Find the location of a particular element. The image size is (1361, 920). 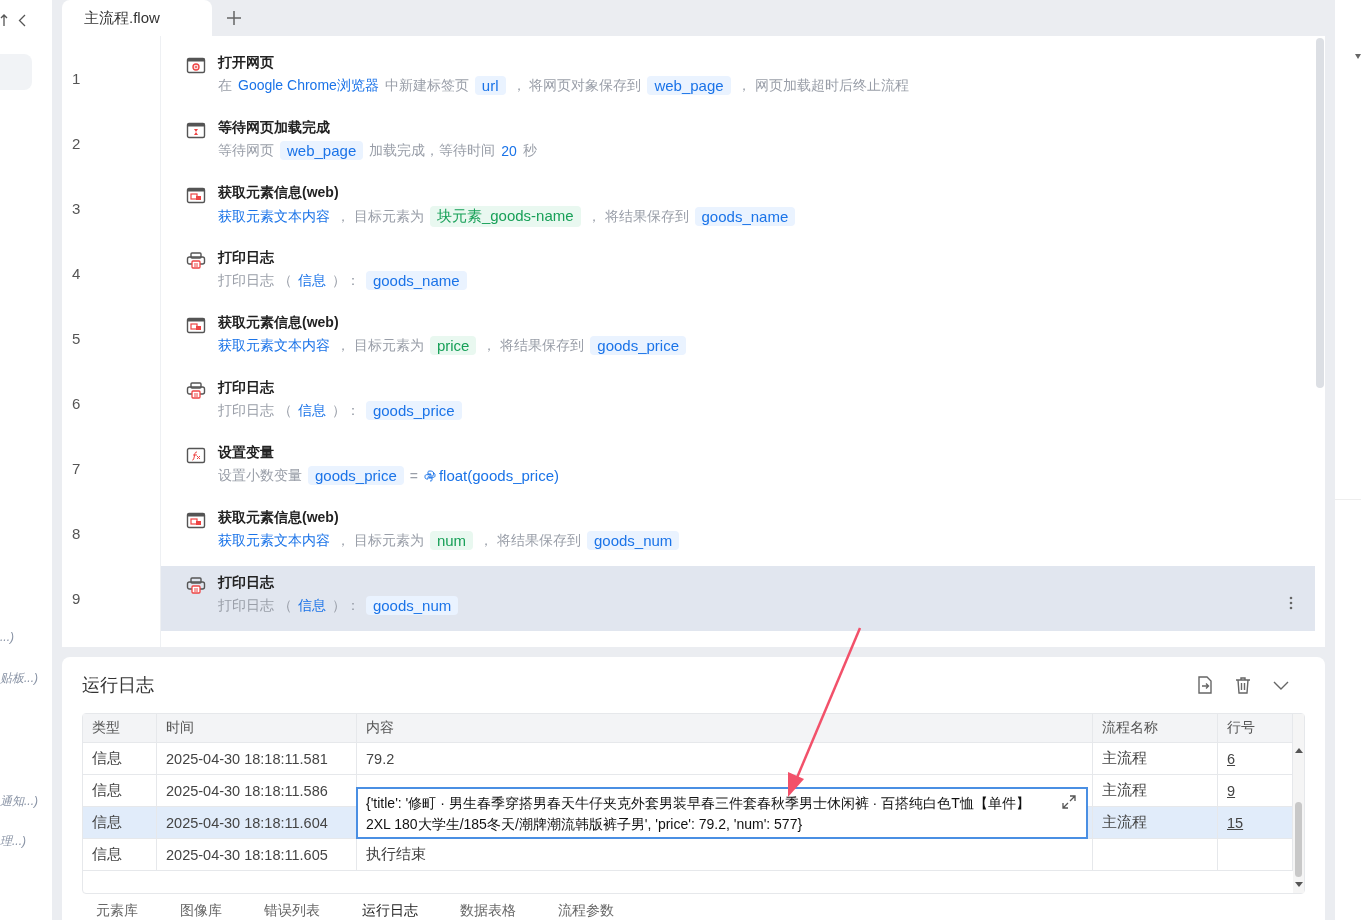

panel-tab: 元素库 is located at coordinates (117, 910).